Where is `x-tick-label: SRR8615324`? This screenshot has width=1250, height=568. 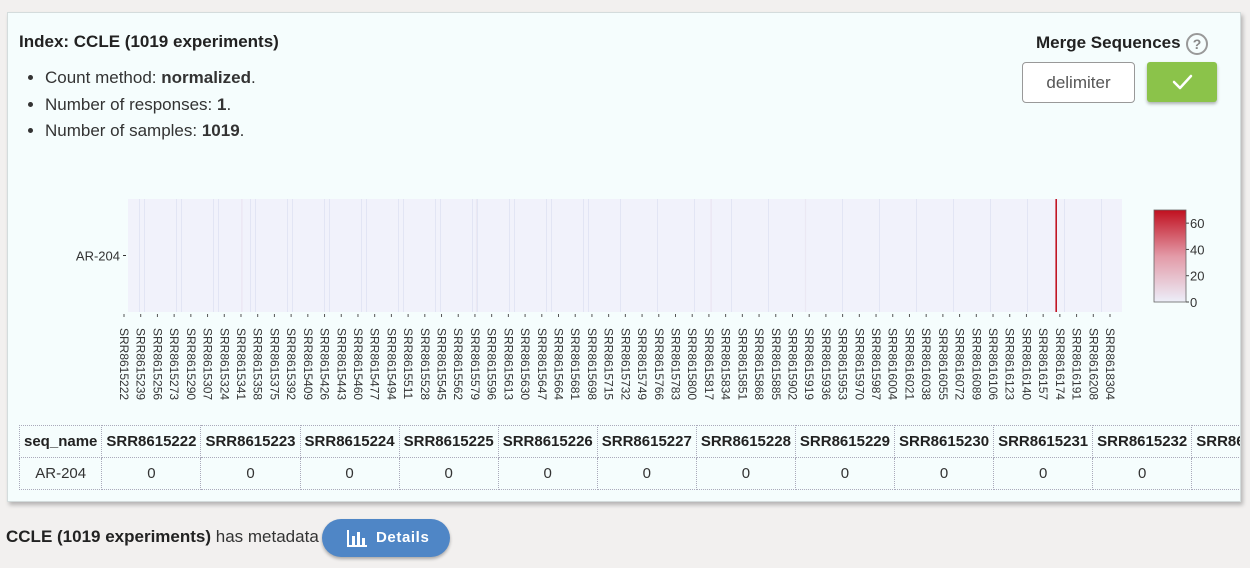 x-tick-label: SRR8615324 is located at coordinates (224, 364).